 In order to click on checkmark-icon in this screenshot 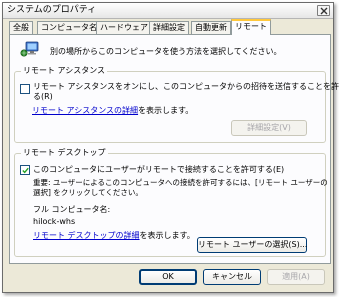, I will do `click(25, 170)`.